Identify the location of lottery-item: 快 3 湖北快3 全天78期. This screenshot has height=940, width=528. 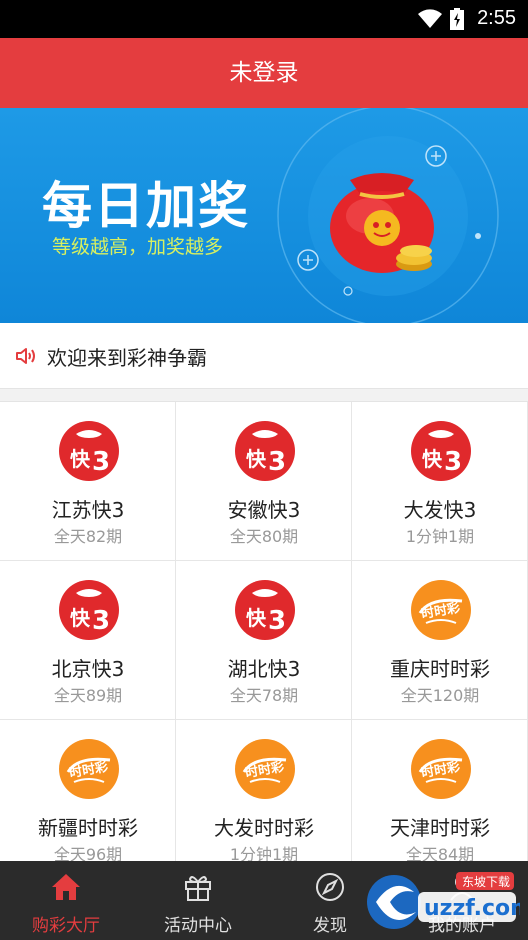
(264, 640).